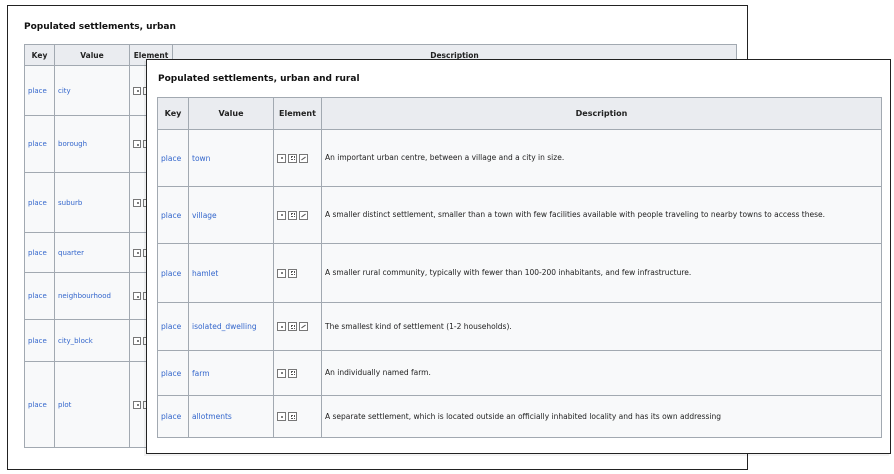  I want to click on value-link: plot, so click(92, 404).